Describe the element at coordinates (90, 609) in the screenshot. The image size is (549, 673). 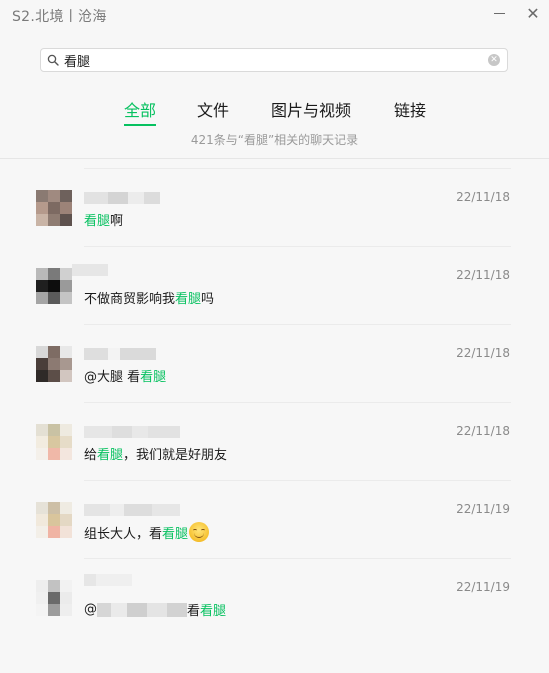
I see `snippet-text: @` at that location.